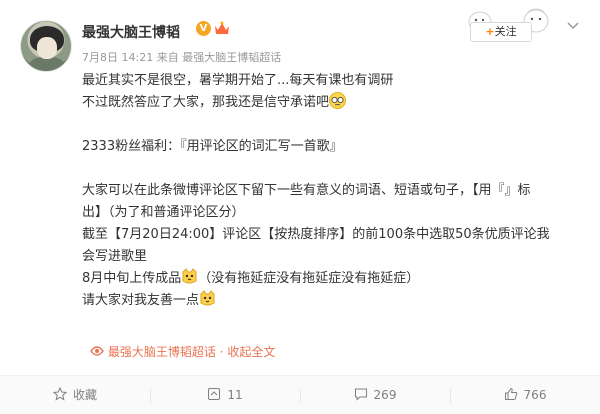 This screenshot has height=414, width=600. Describe the element at coordinates (360, 394) in the screenshot. I see `comment-icon` at that location.